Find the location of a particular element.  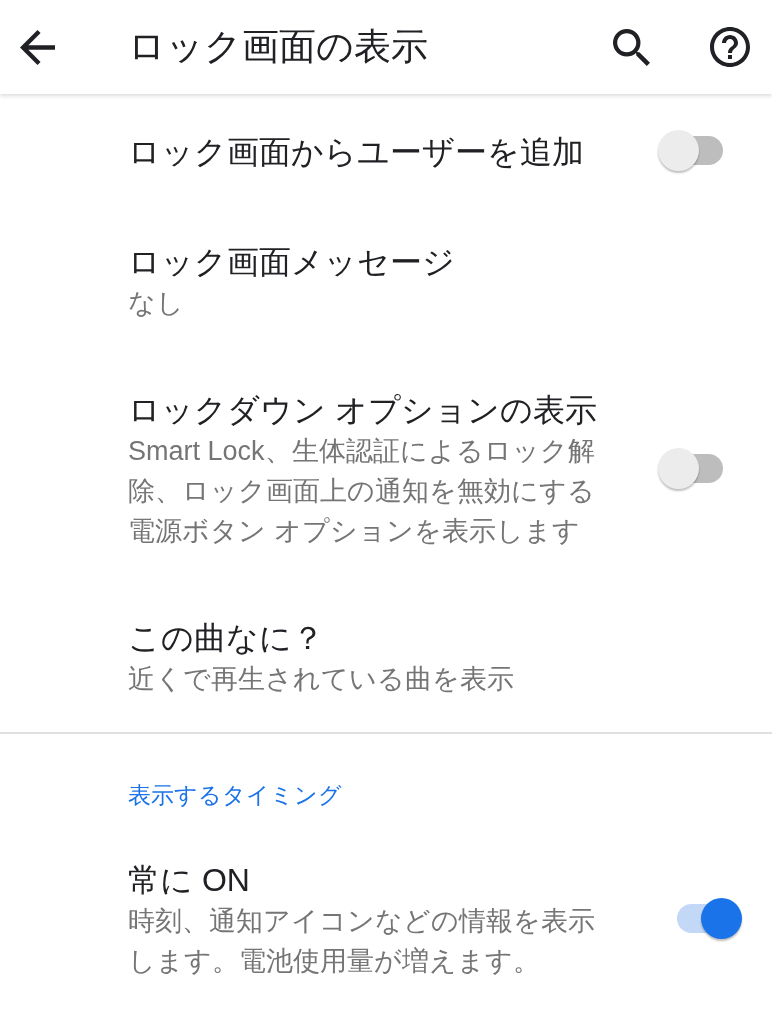

setting-title: 常に ON is located at coordinates (368, 880).